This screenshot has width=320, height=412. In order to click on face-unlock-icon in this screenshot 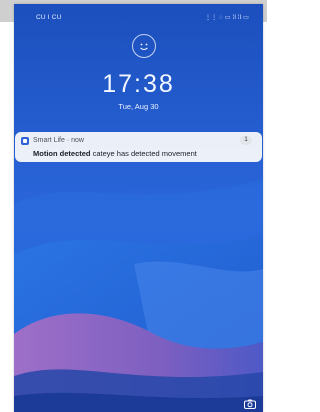, I will do `click(144, 46)`.